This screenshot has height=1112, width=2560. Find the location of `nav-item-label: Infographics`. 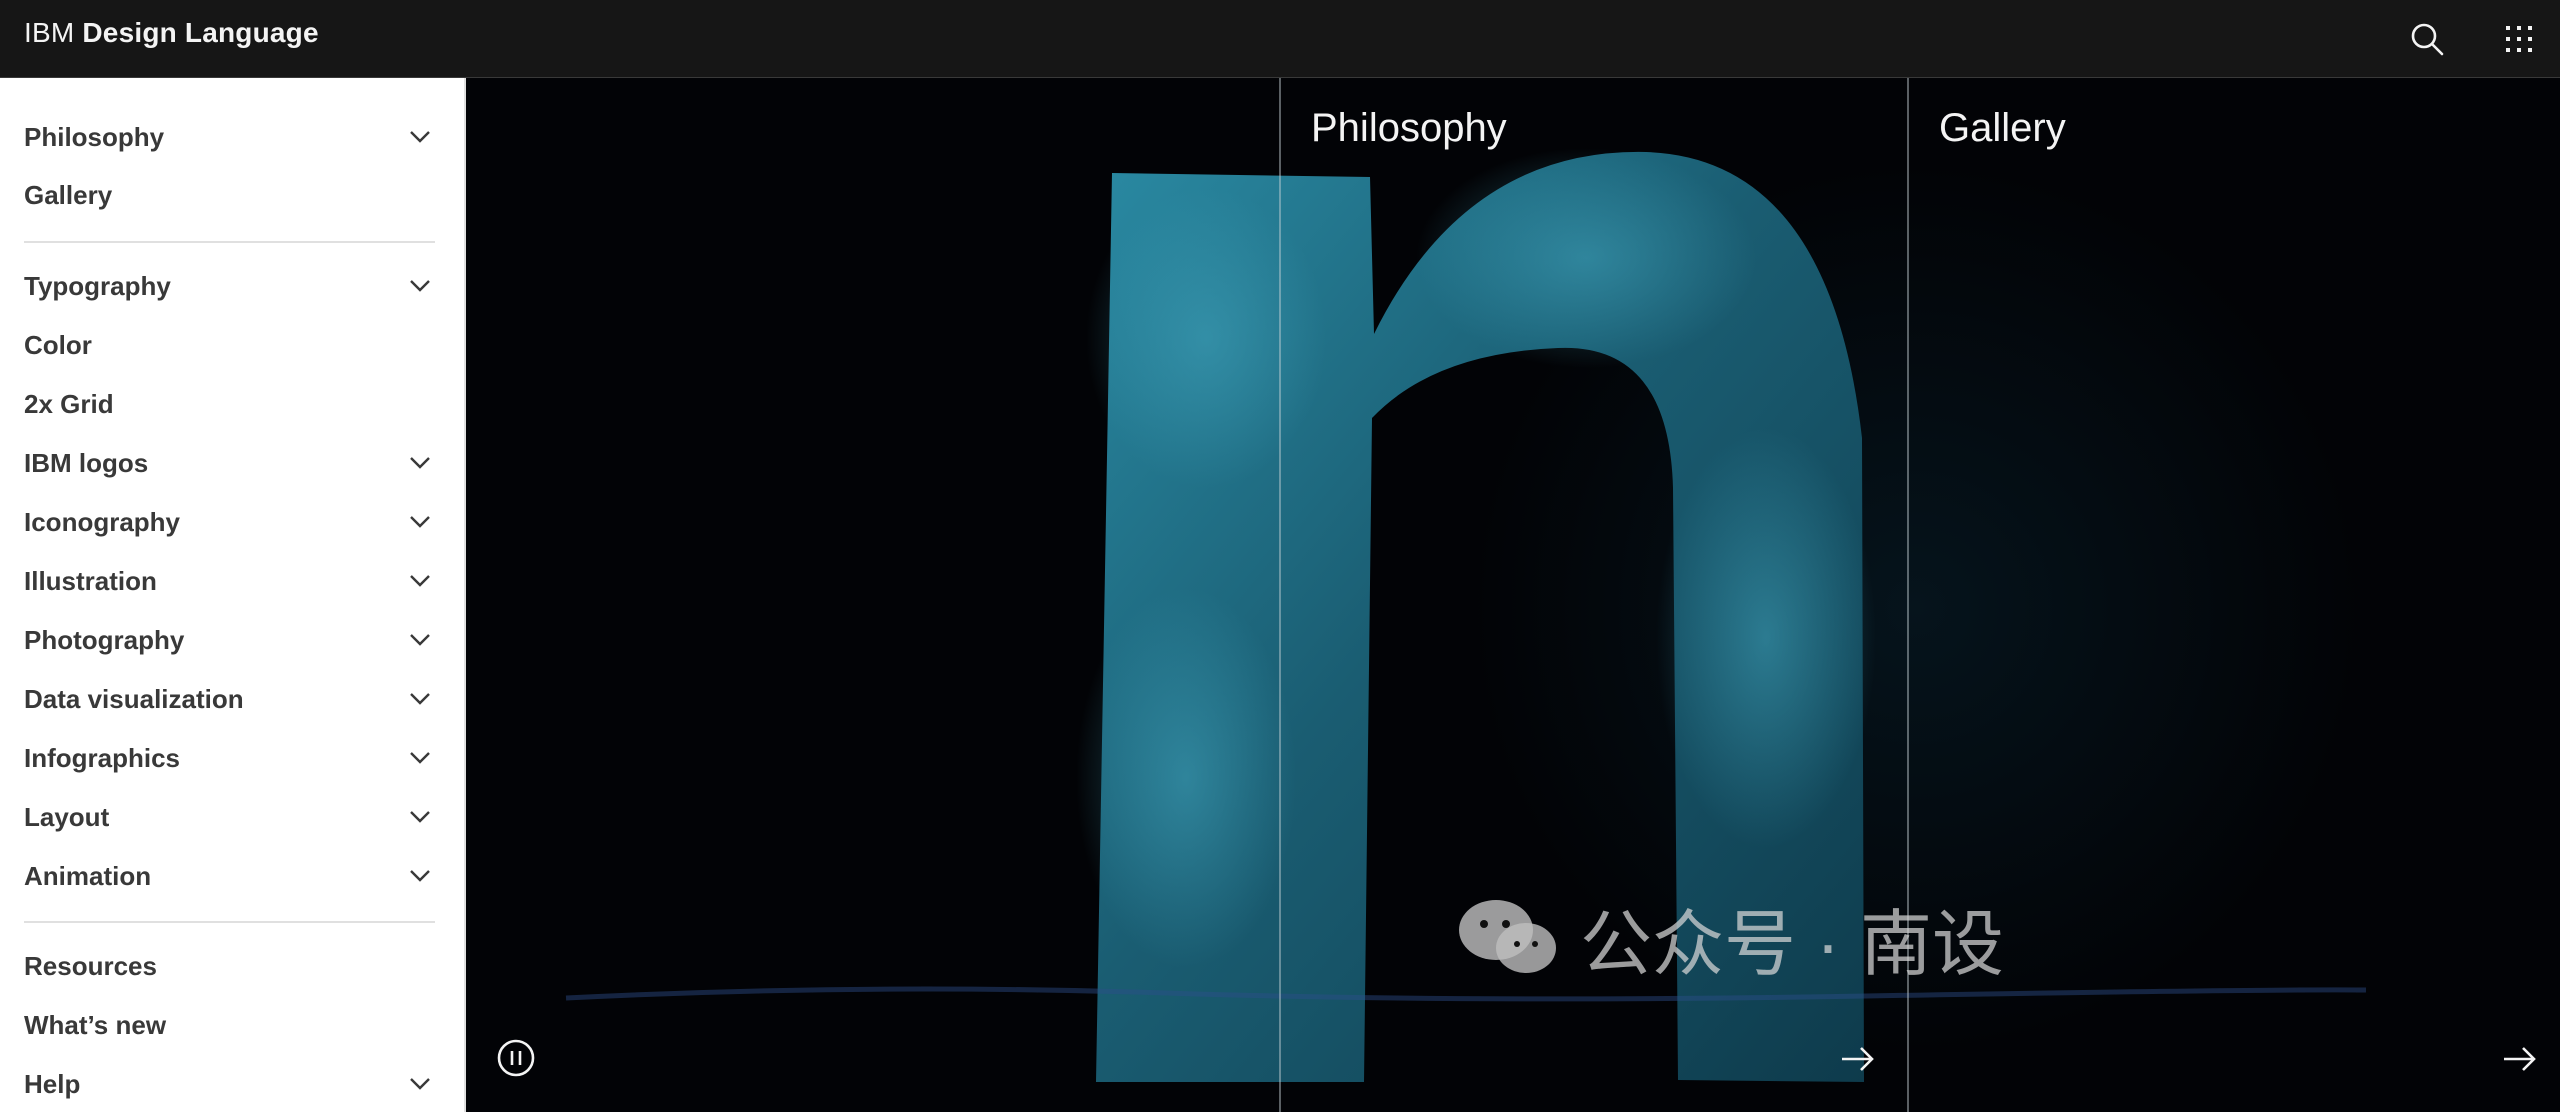

nav-item-label: Infographics is located at coordinates (102, 757).